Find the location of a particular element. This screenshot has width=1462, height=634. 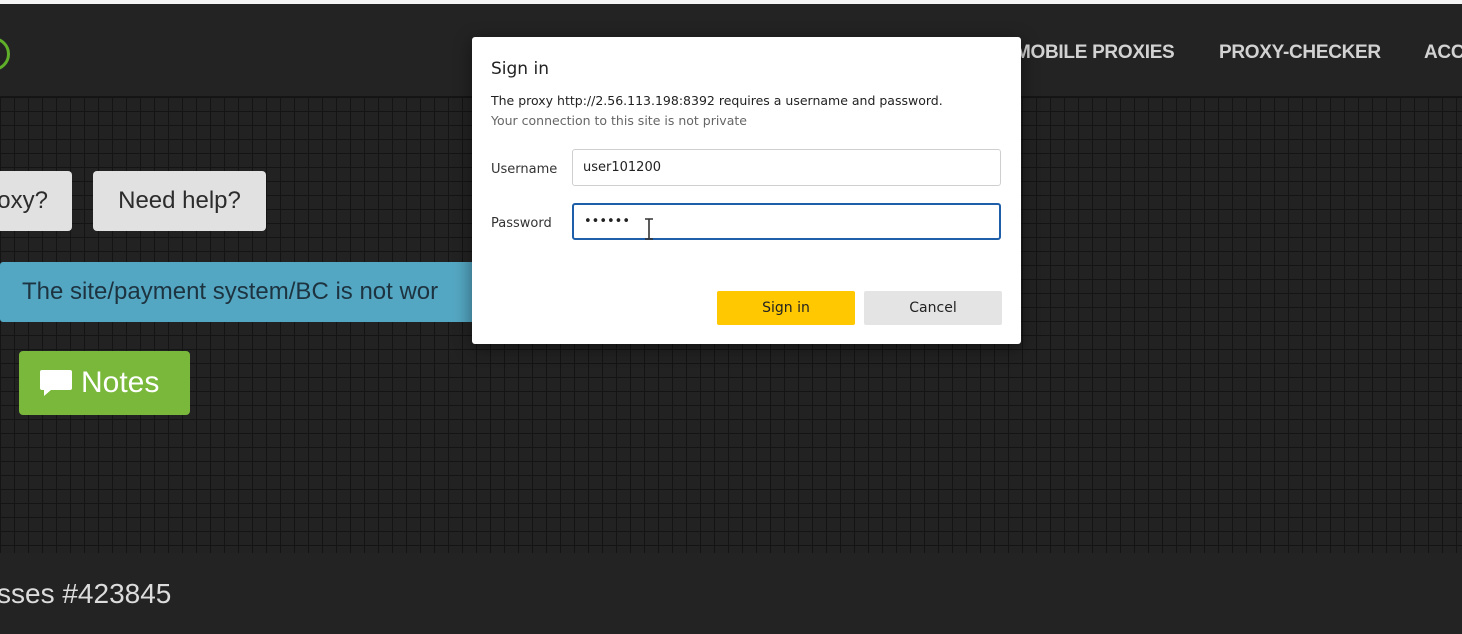

notes-button: Notes is located at coordinates (104, 383).